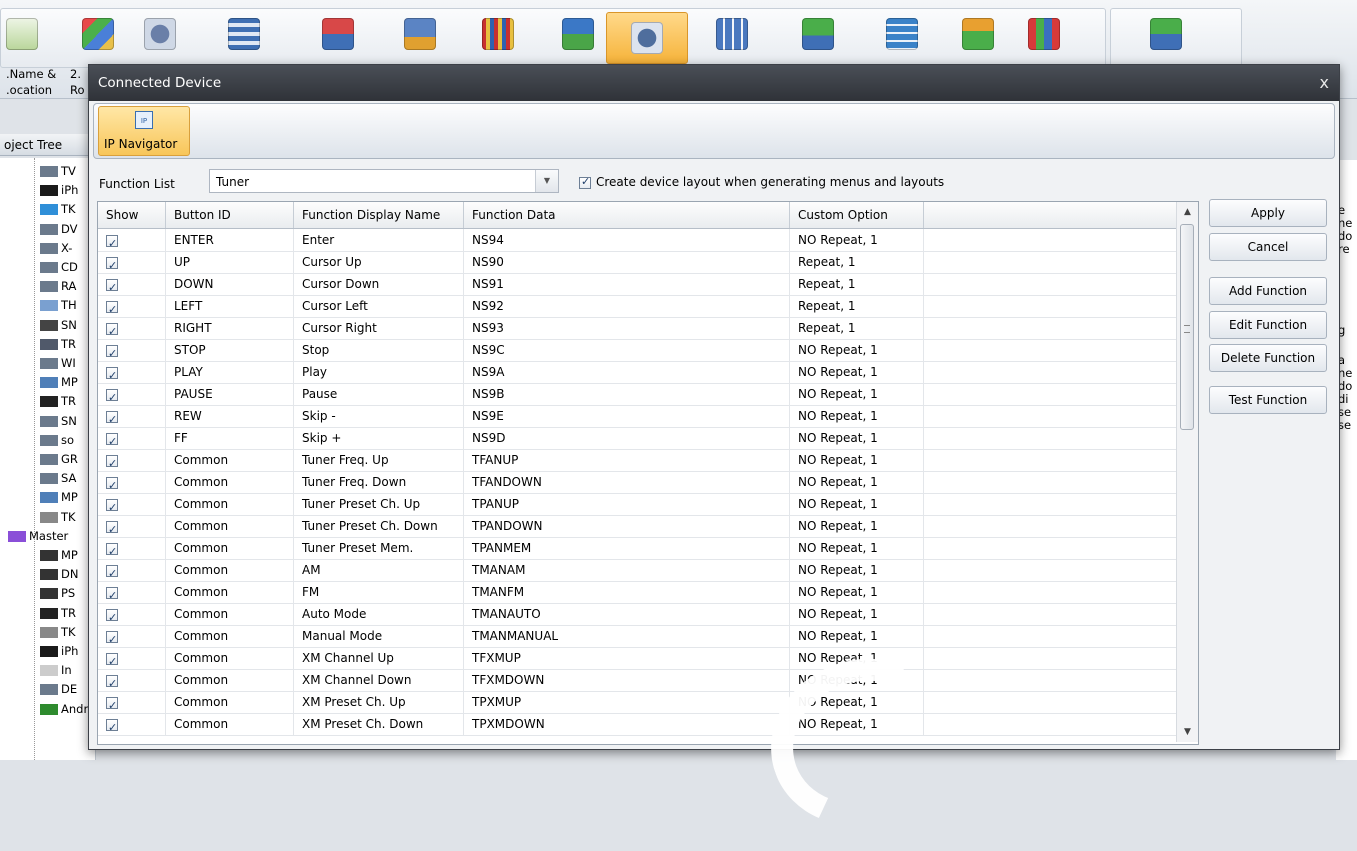  Describe the element at coordinates (379, 702) in the screenshot. I see `name-cell: XM Preset Ch. Up` at that location.